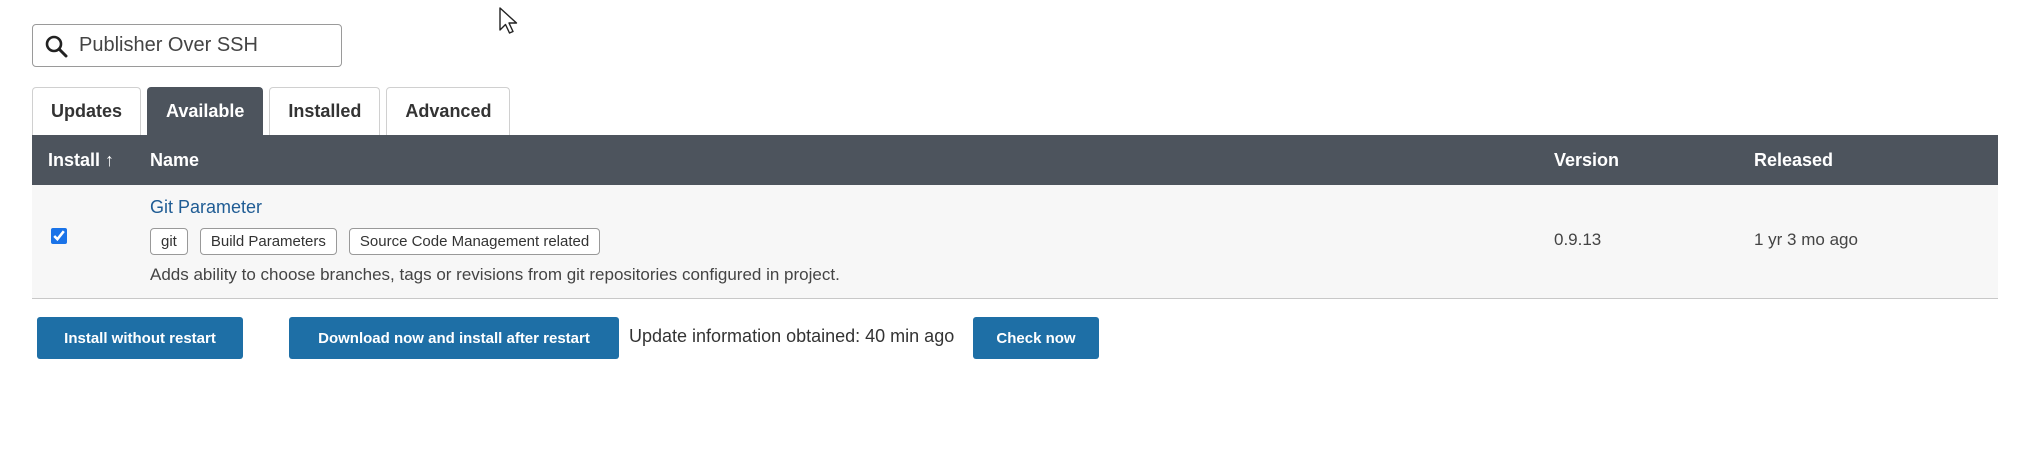 Image resolution: width=2020 pixels, height=470 pixels. I want to click on install-without-restart-button: Install without restart, so click(140, 338).